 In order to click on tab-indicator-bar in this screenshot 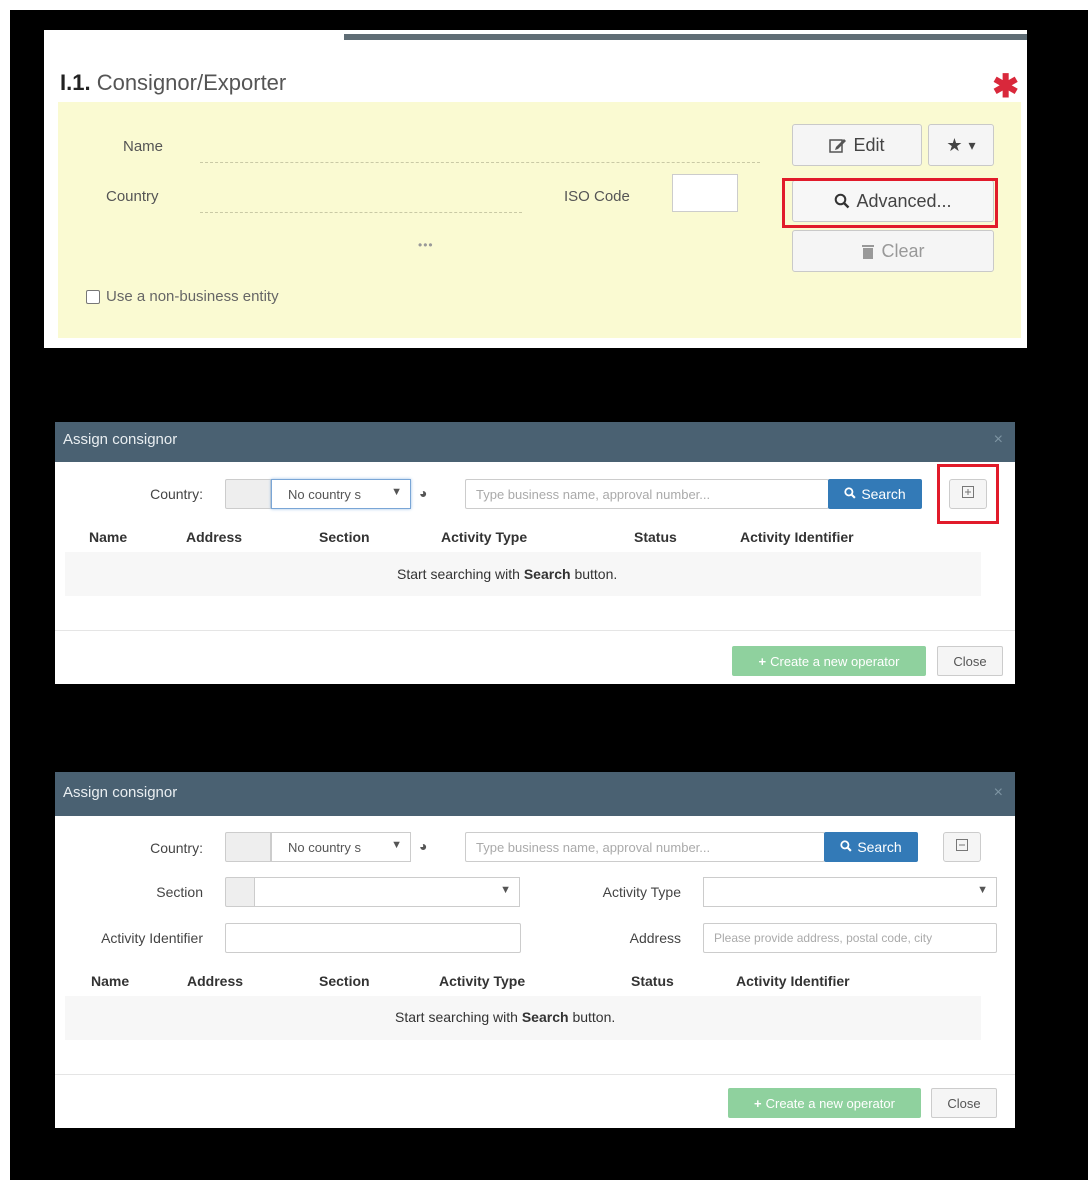, I will do `click(685, 37)`.